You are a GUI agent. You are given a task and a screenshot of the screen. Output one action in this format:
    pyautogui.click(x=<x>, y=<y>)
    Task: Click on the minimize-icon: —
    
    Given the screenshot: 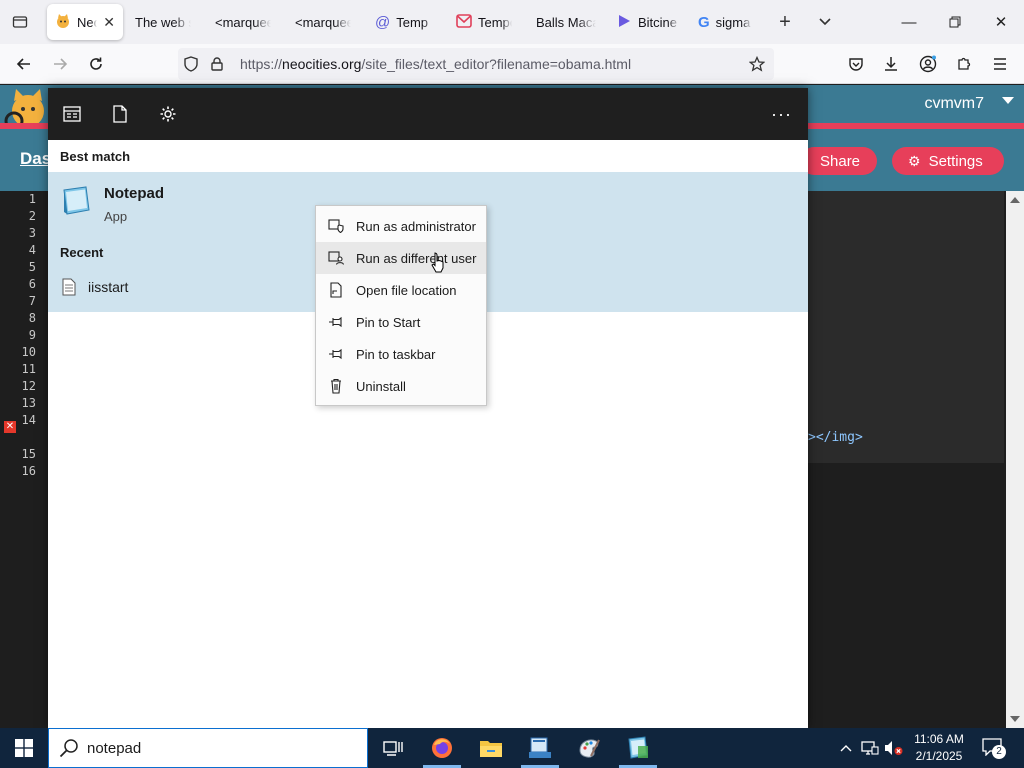 What is the action you would take?
    pyautogui.click(x=909, y=22)
    